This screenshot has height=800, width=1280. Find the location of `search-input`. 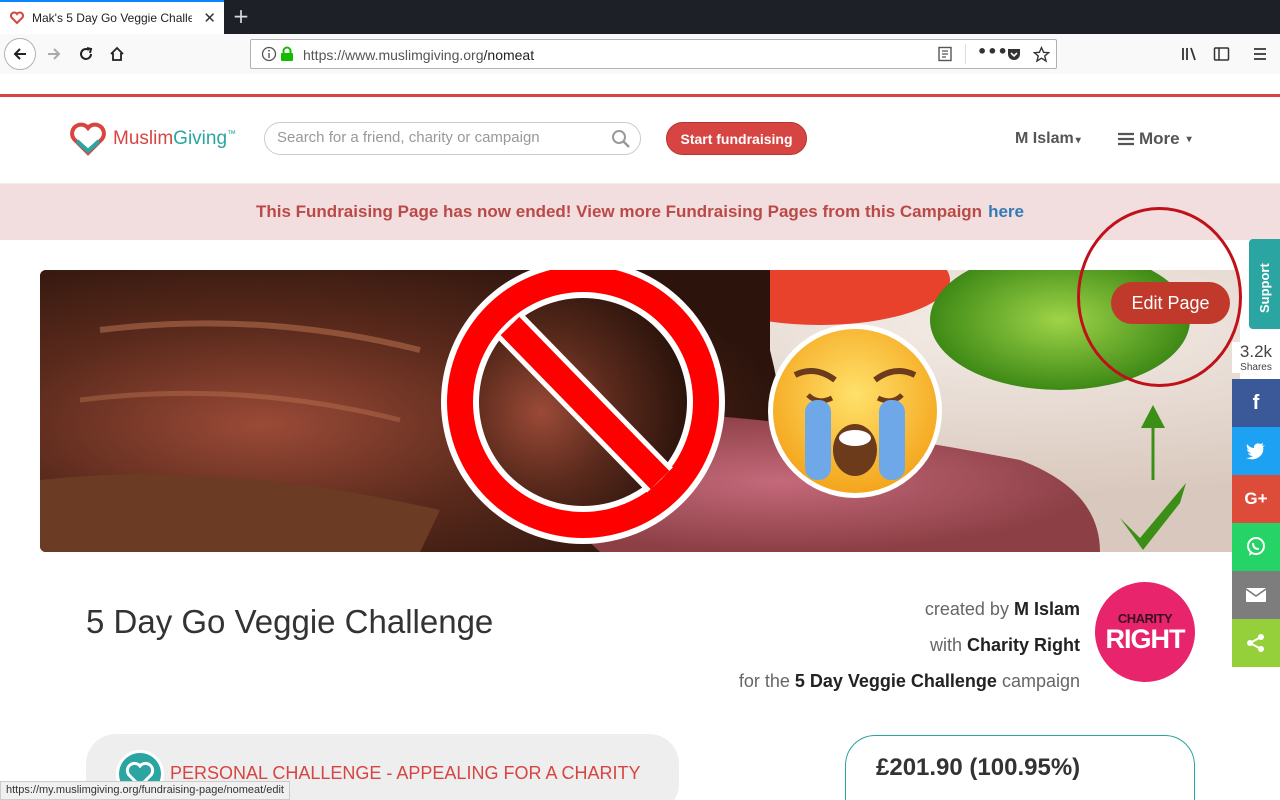

search-input is located at coordinates (437, 137).